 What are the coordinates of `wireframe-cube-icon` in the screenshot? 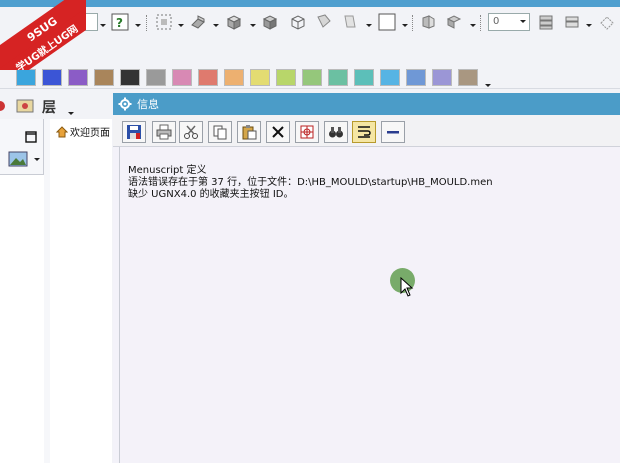 It's located at (298, 22).